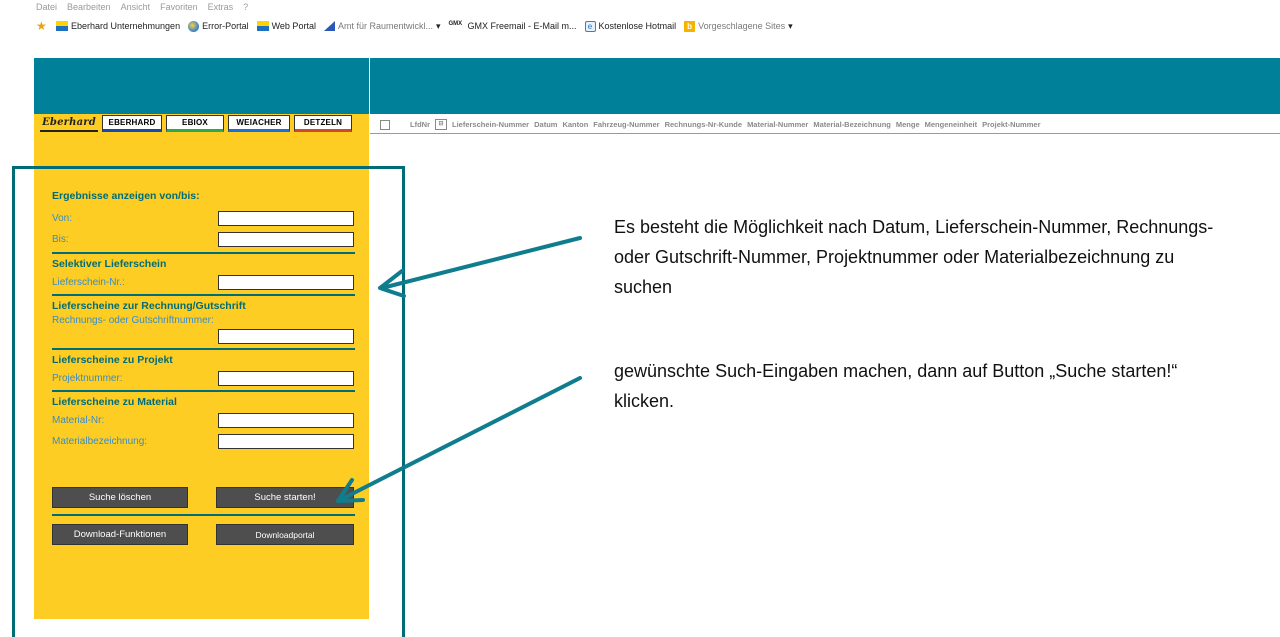  I want to click on favorite-label: Vorgeschlagene Sites, so click(742, 26).